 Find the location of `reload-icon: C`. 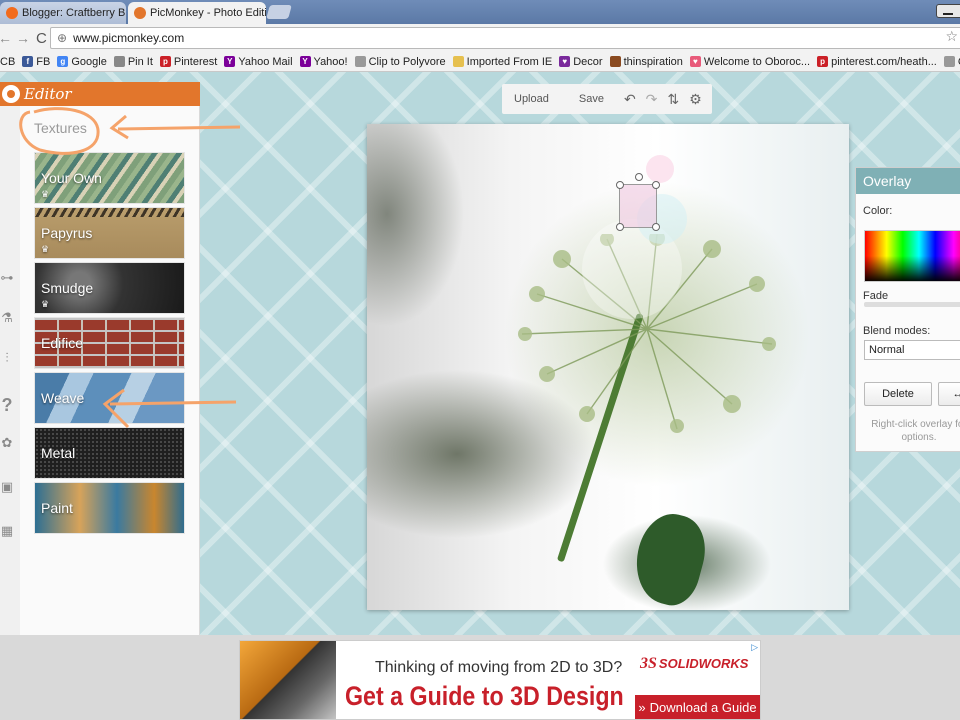

reload-icon: C is located at coordinates (41, 38).